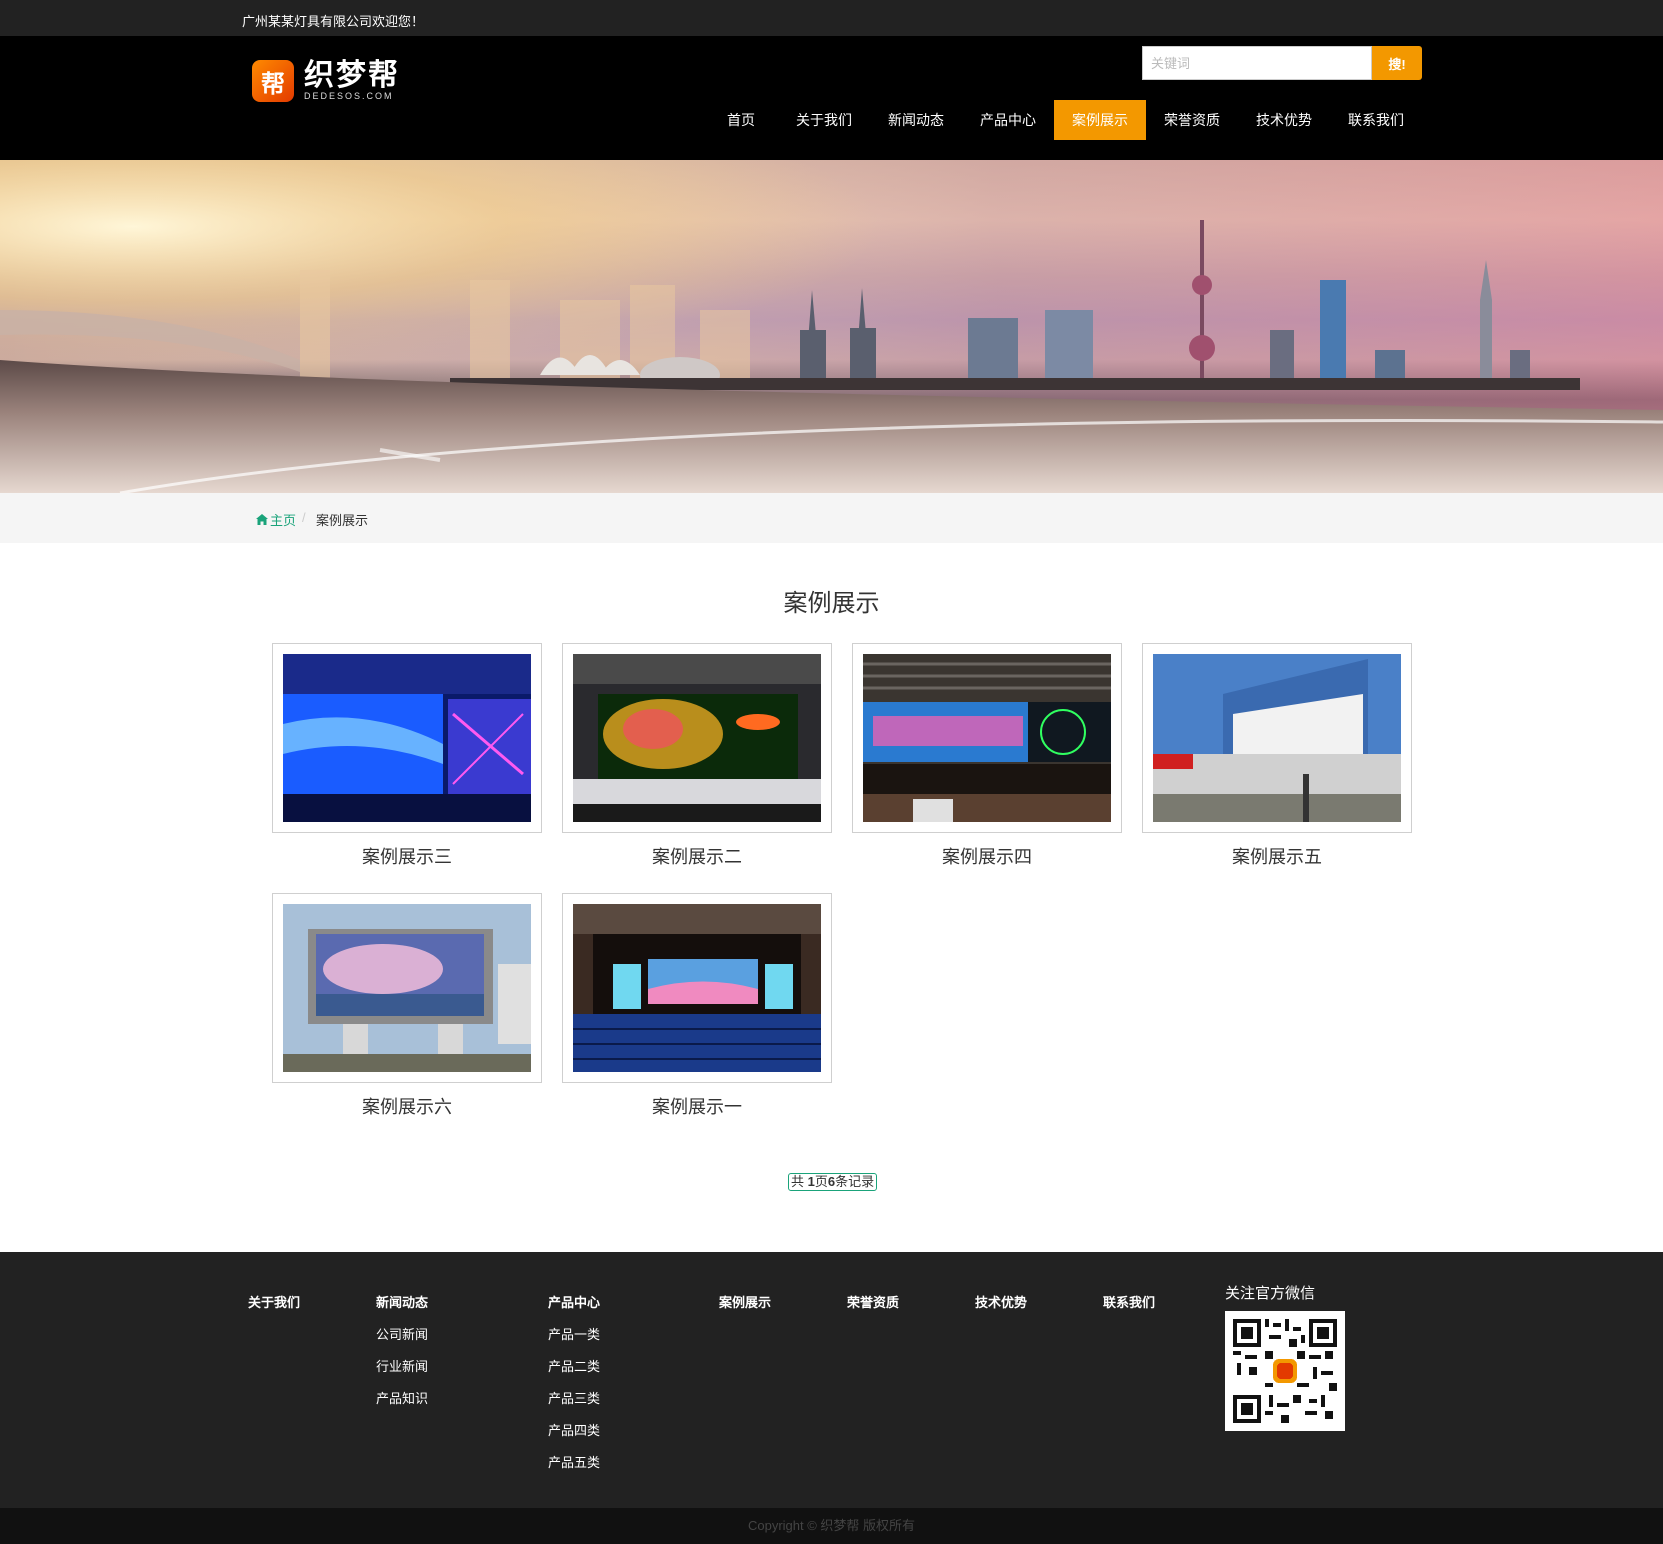 The width and height of the screenshot is (1663, 1544). What do you see at coordinates (831, 18) in the screenshot?
I see `top-bar: 广州某某灯具有限公司欢迎您！` at bounding box center [831, 18].